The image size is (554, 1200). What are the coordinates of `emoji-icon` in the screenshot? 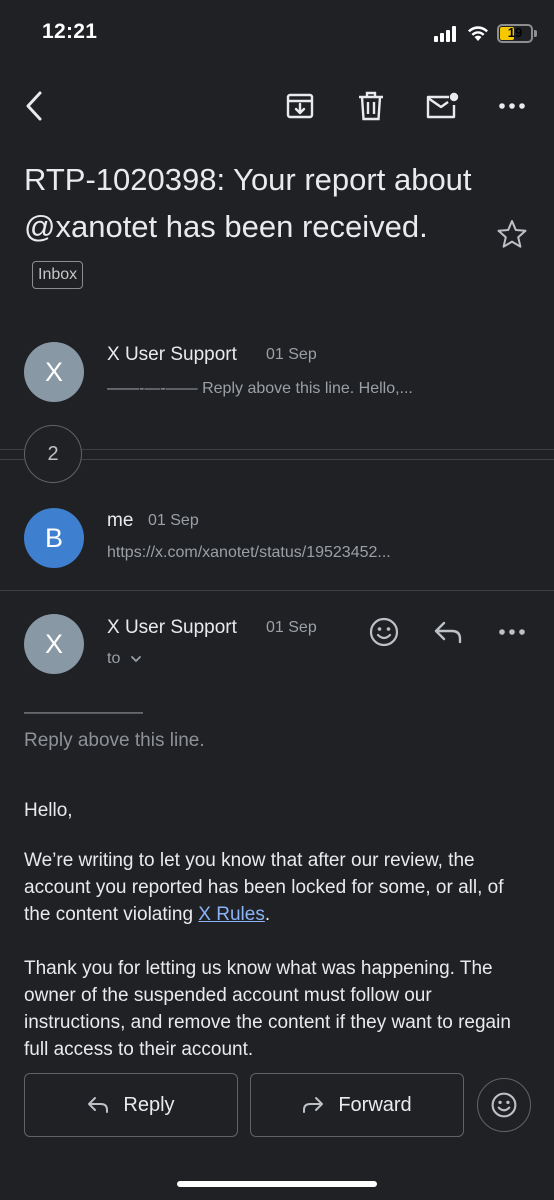 It's located at (504, 1105).